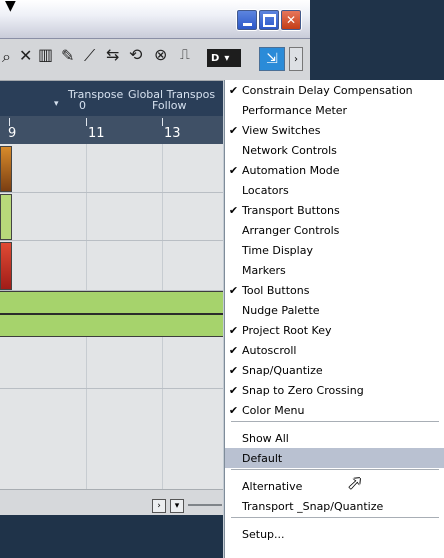  Describe the element at coordinates (289, 150) in the screenshot. I see `menu-item-label: Network Controls` at that location.